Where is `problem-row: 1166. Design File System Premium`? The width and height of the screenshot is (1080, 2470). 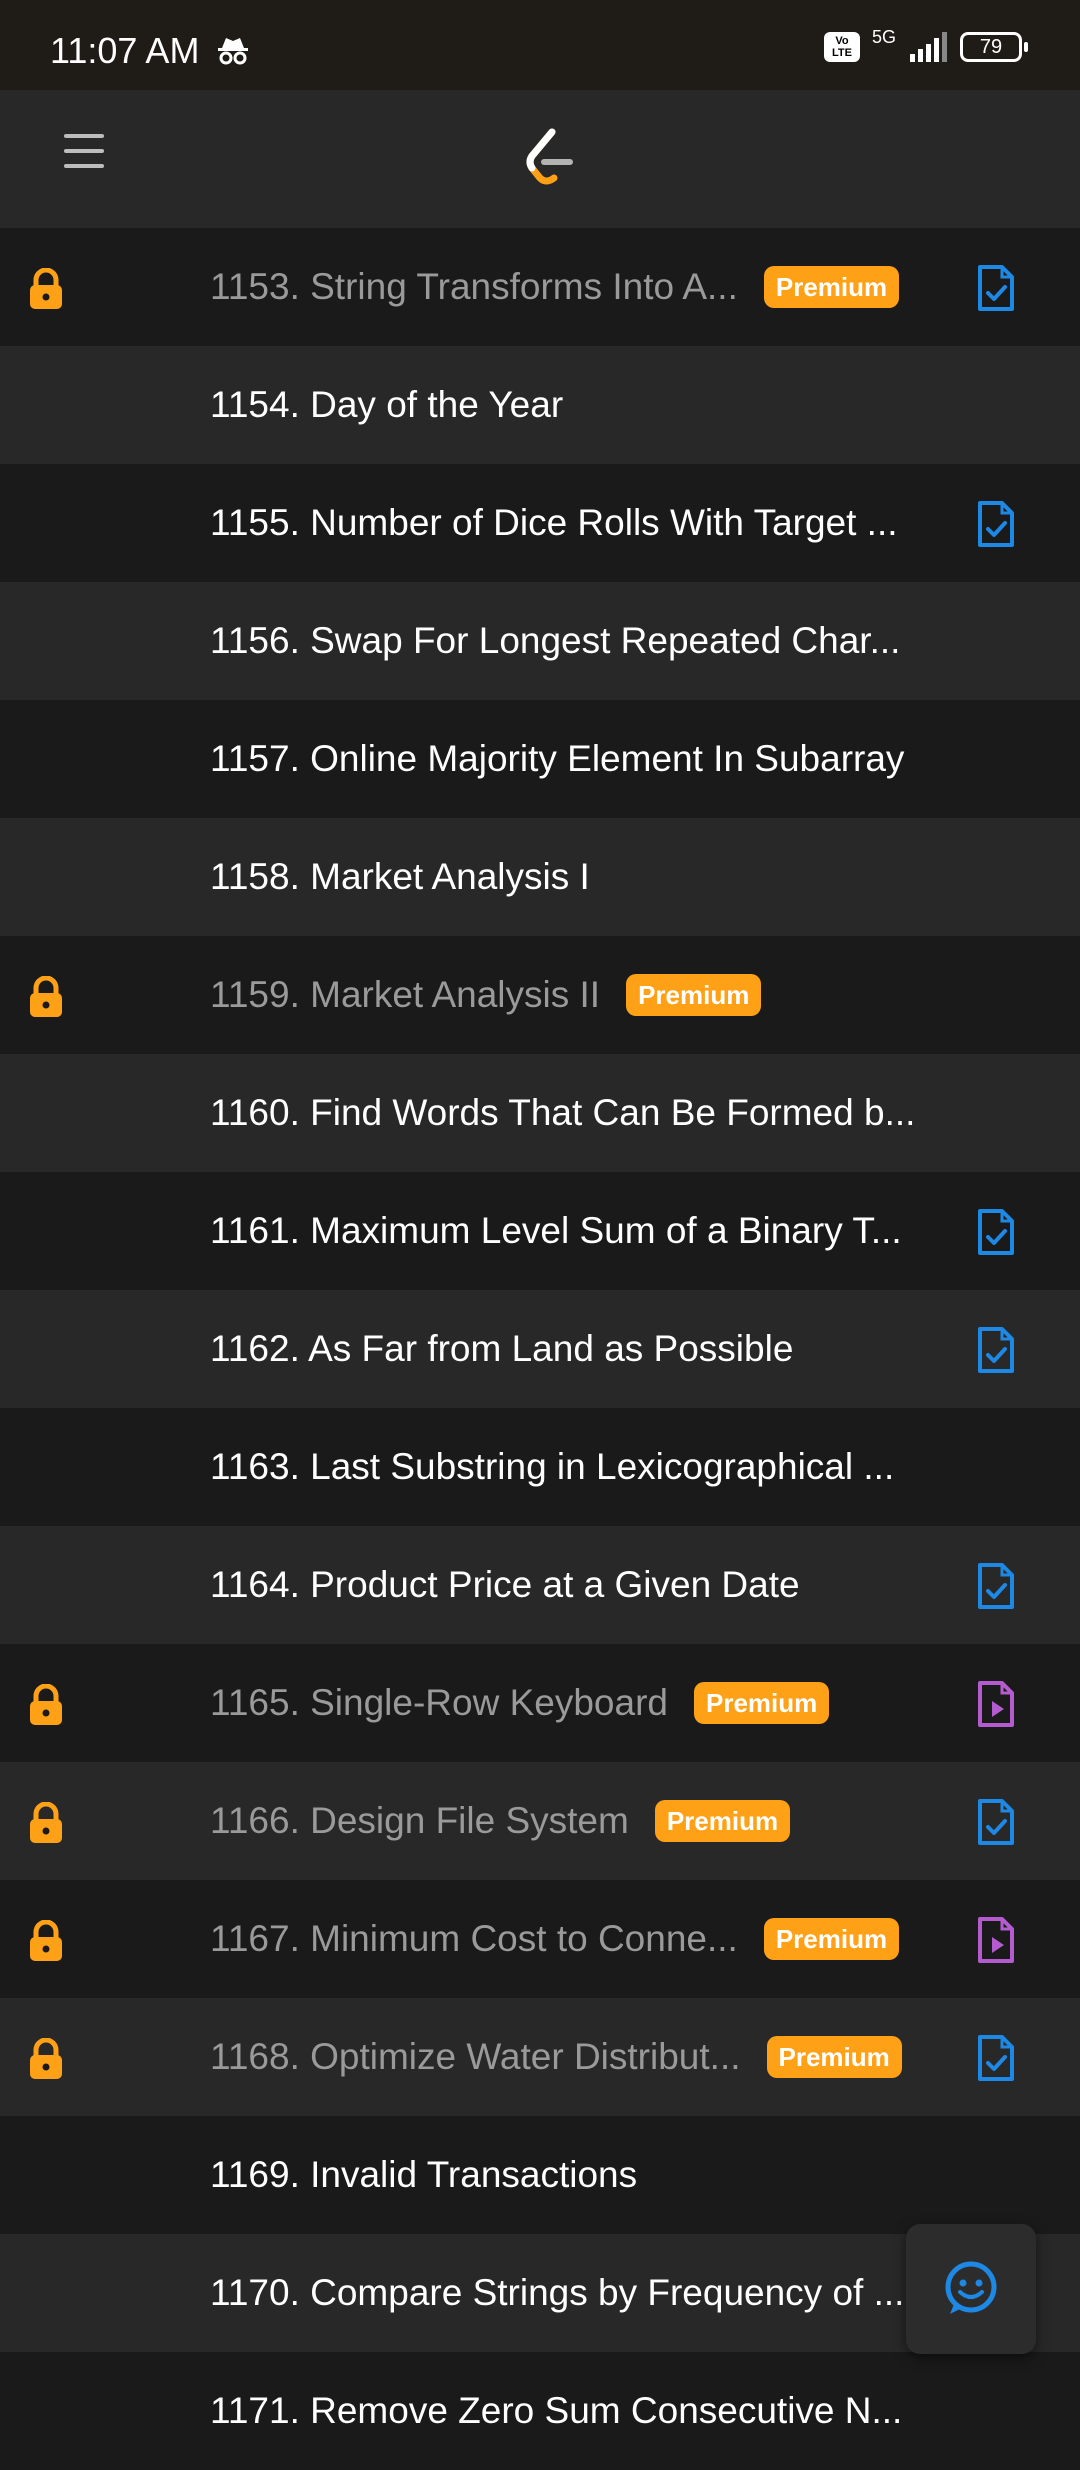 problem-row: 1166. Design File System Premium is located at coordinates (540, 1821).